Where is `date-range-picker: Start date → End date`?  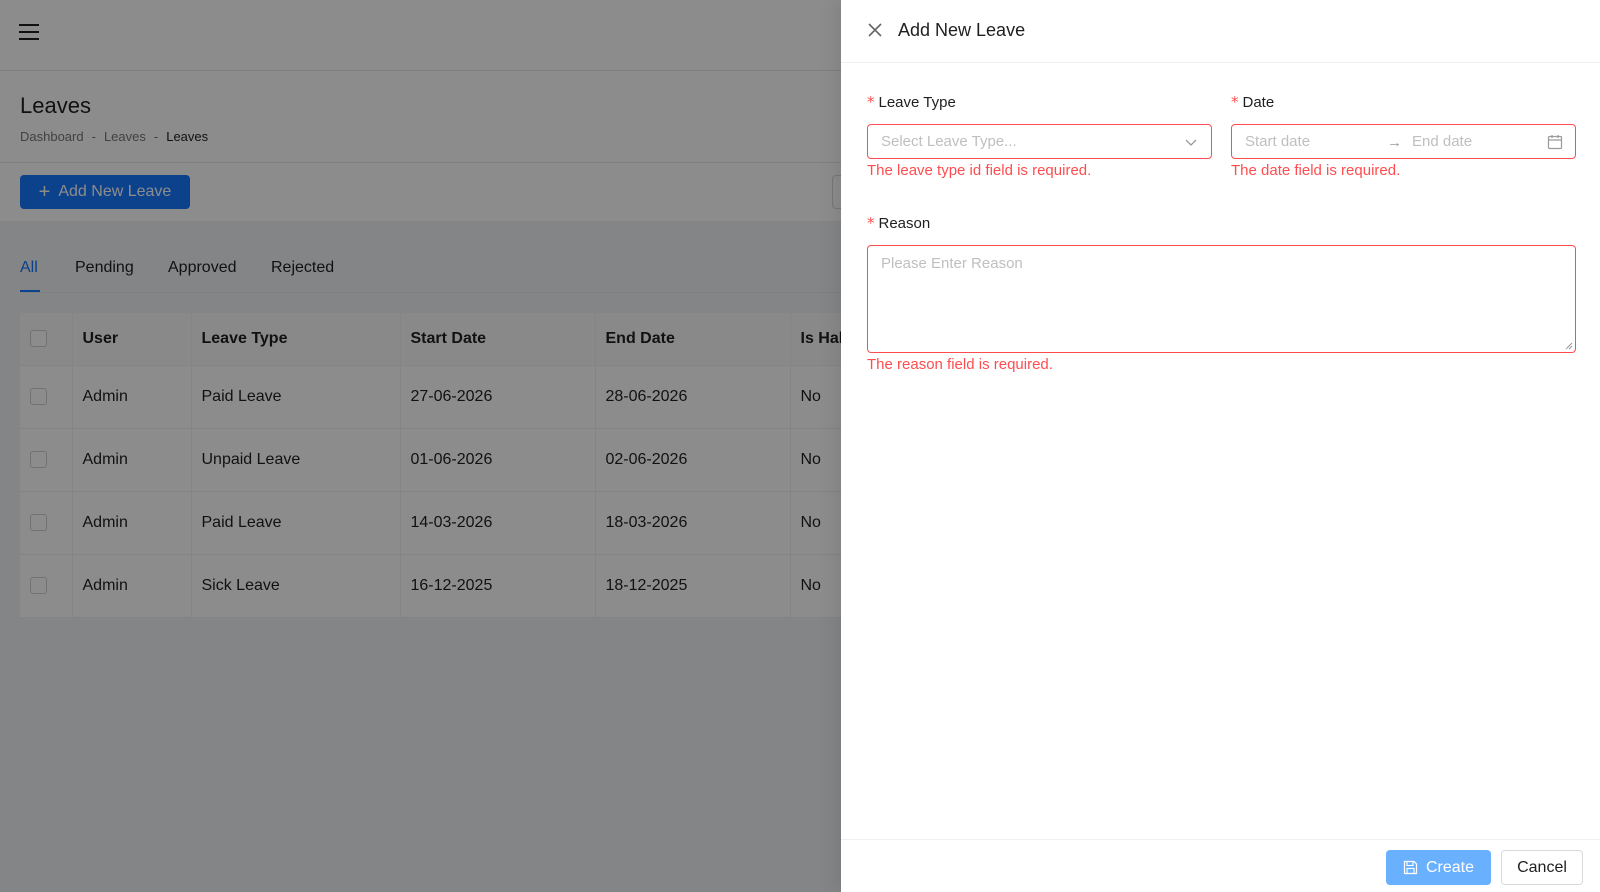
date-range-picker: Start date → End date is located at coordinates (1403, 141).